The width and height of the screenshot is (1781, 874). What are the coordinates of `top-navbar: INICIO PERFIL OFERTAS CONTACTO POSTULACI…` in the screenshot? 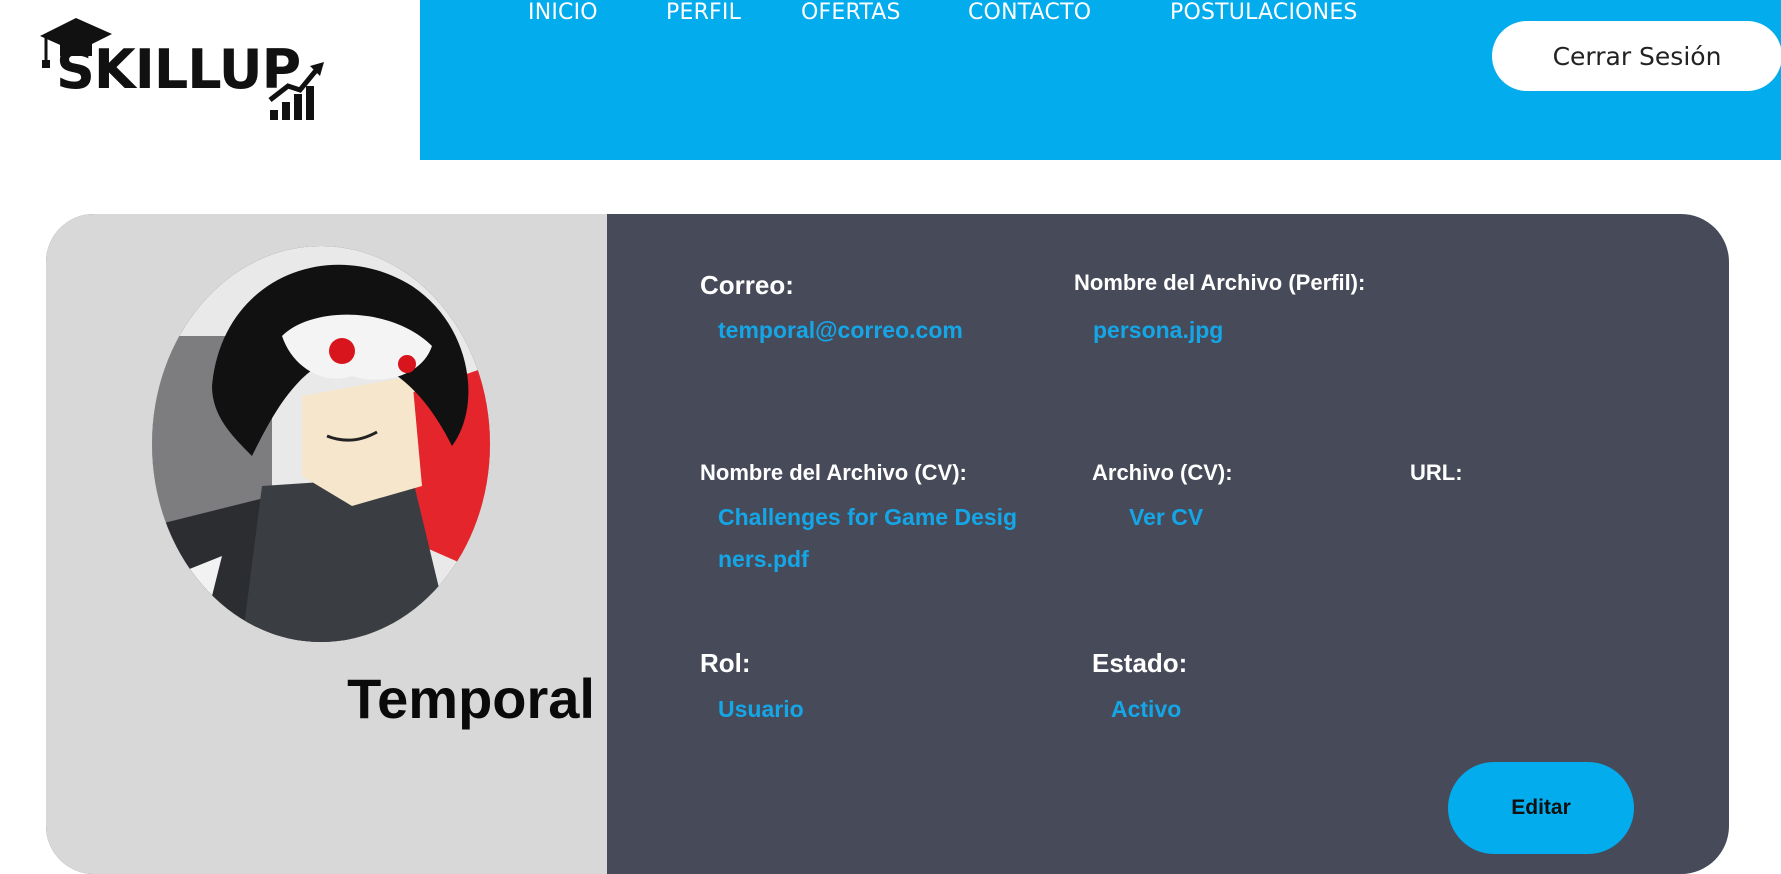 It's located at (1100, 80).